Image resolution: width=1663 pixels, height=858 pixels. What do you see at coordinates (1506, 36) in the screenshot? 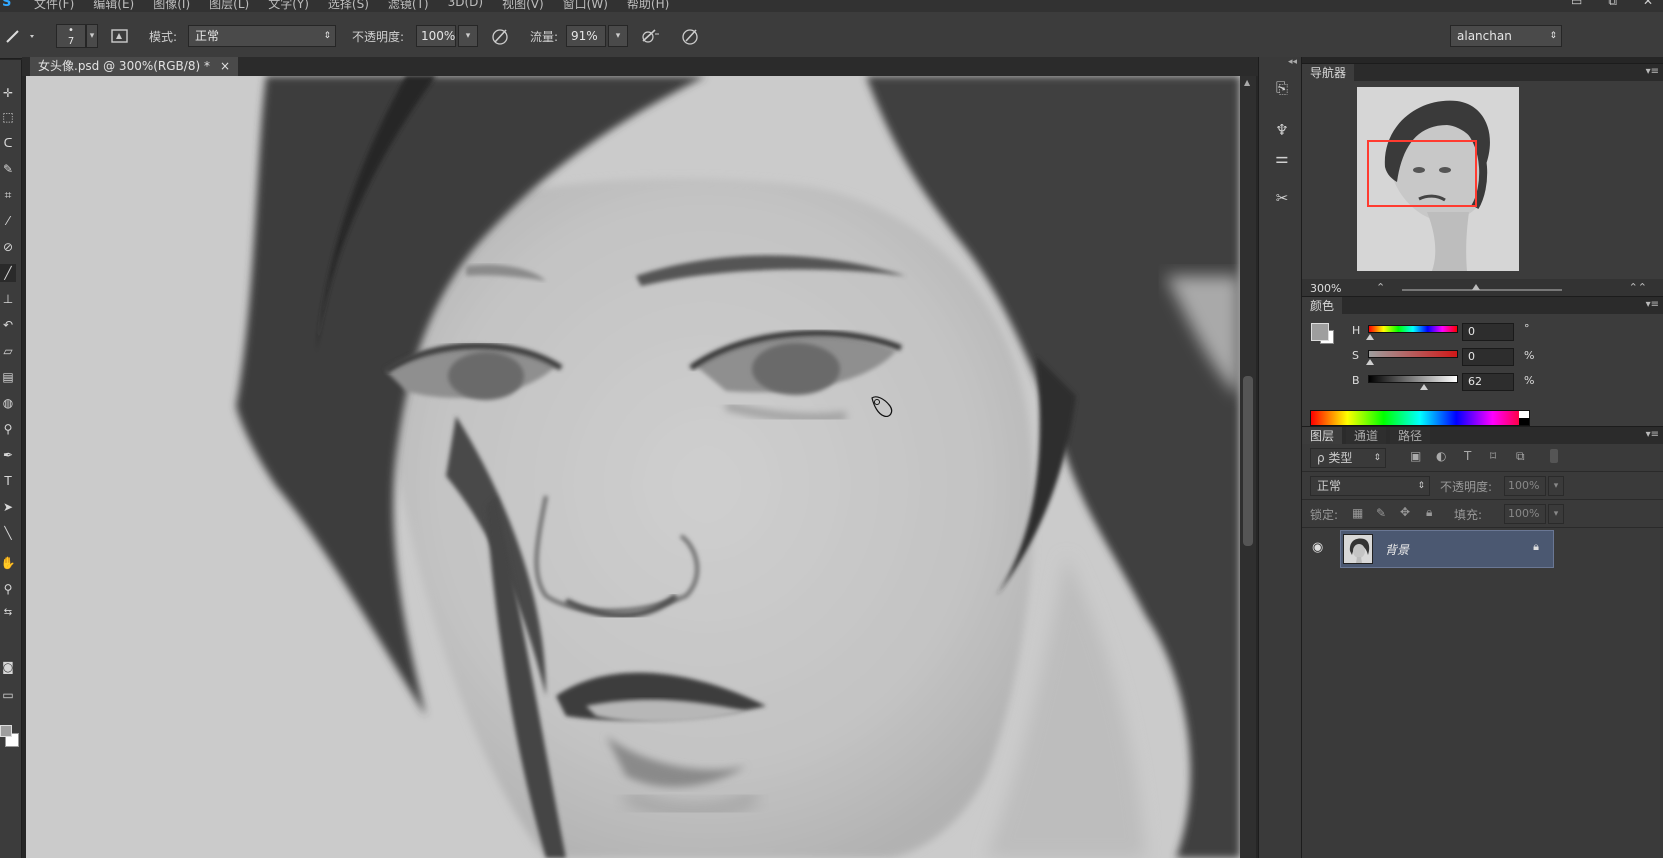
I see `workspace-select: alanchan ⇕` at bounding box center [1506, 36].